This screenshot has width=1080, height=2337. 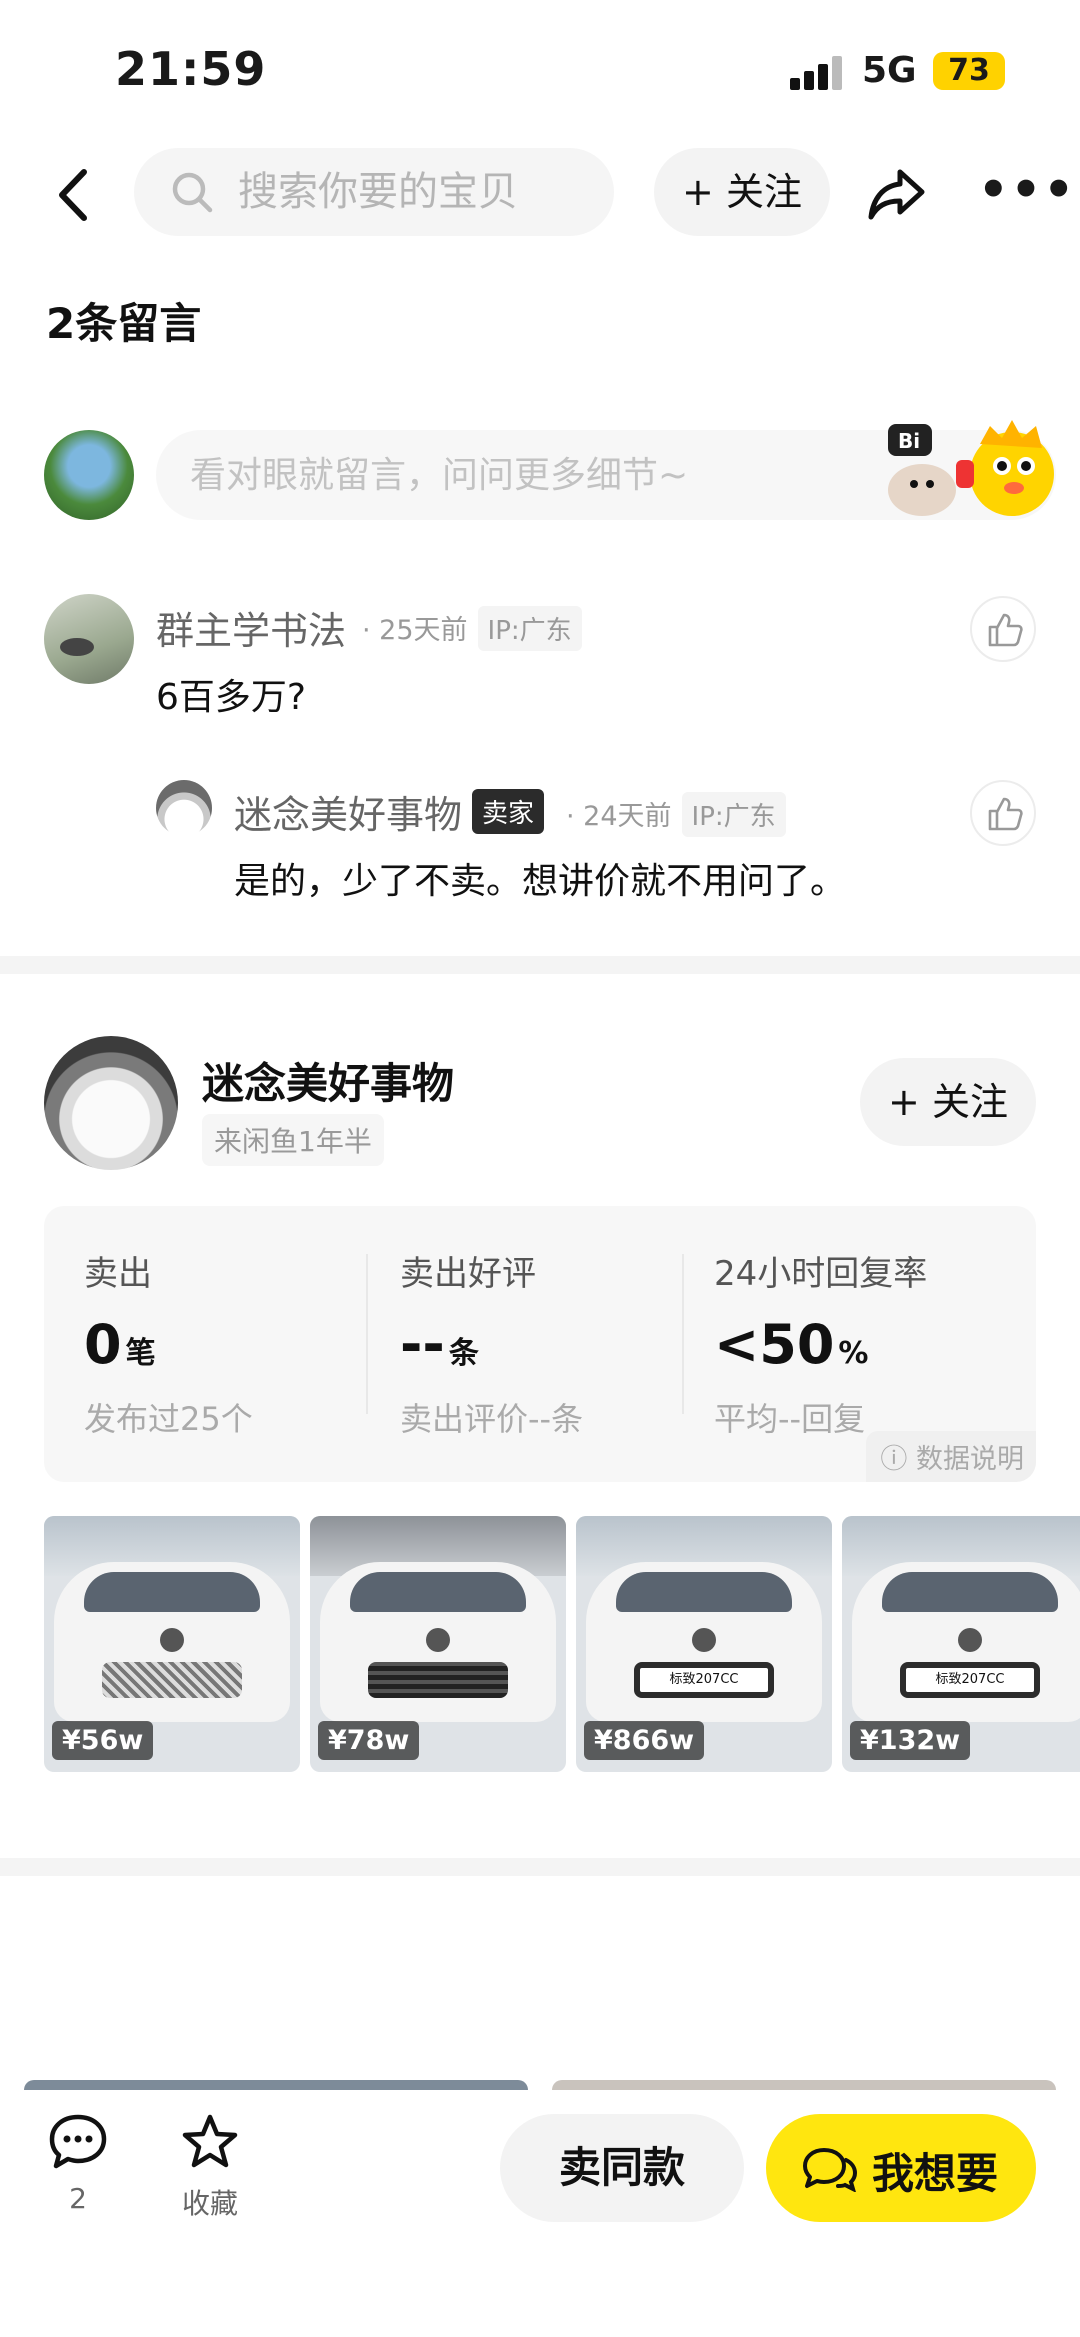 I want to click on stat-unit: 条, so click(x=463, y=1353).